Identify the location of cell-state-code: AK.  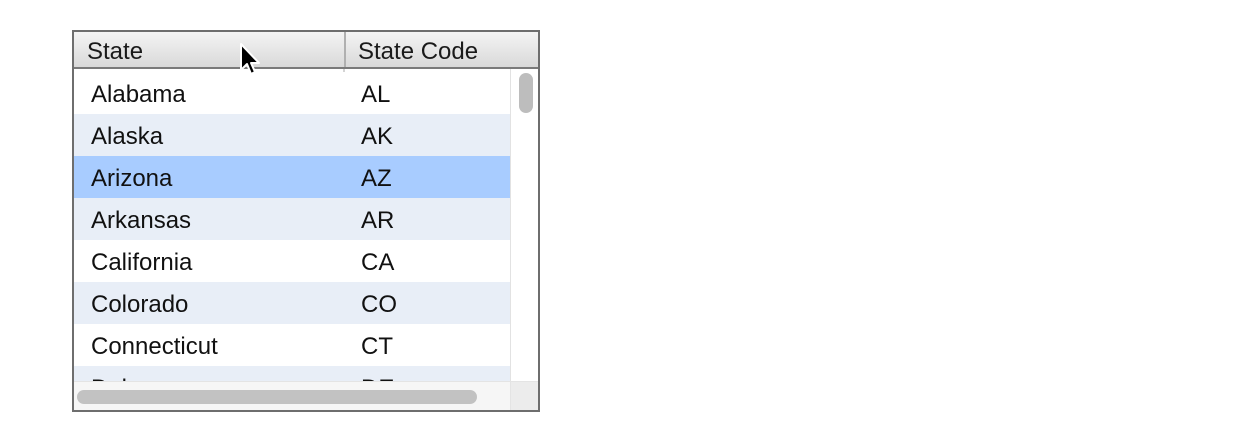
(377, 136).